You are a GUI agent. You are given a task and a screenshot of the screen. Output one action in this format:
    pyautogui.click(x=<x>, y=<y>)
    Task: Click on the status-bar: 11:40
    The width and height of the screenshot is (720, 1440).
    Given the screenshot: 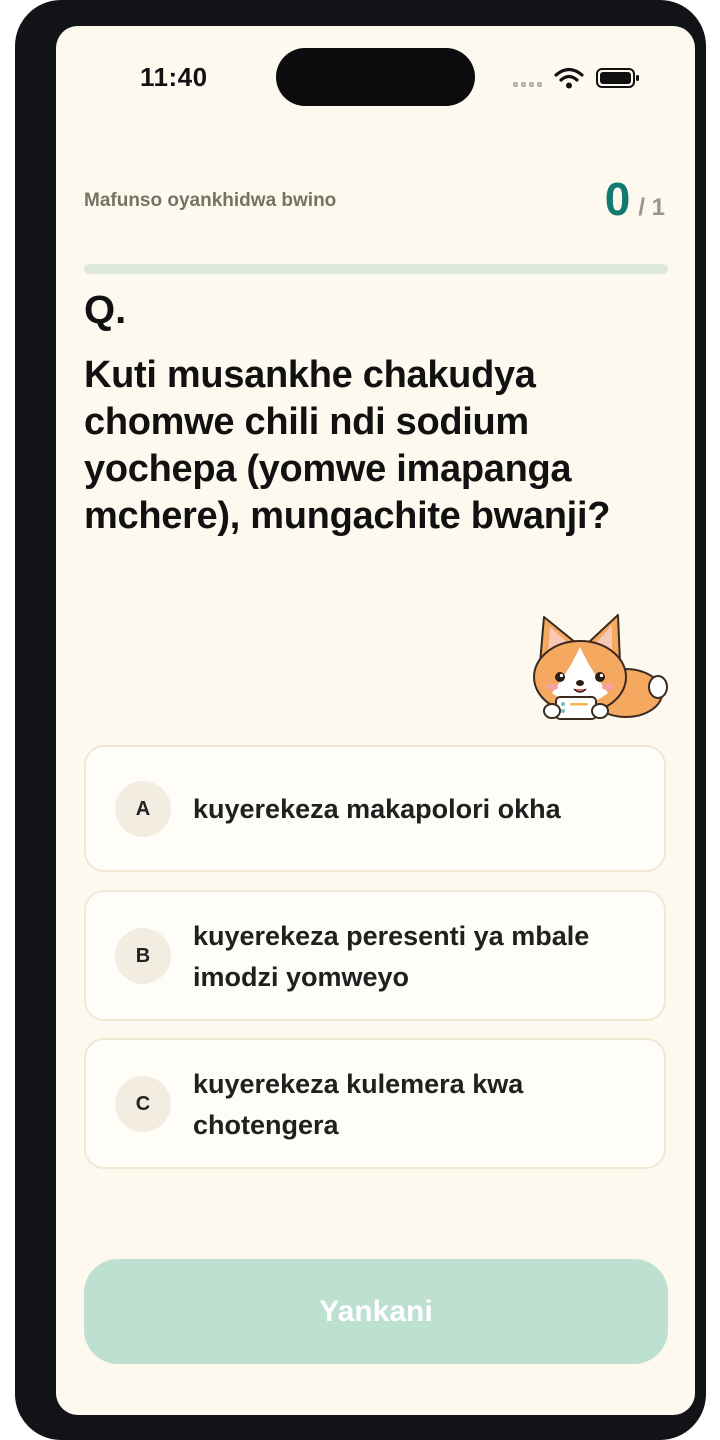 What is the action you would take?
    pyautogui.click(x=375, y=76)
    